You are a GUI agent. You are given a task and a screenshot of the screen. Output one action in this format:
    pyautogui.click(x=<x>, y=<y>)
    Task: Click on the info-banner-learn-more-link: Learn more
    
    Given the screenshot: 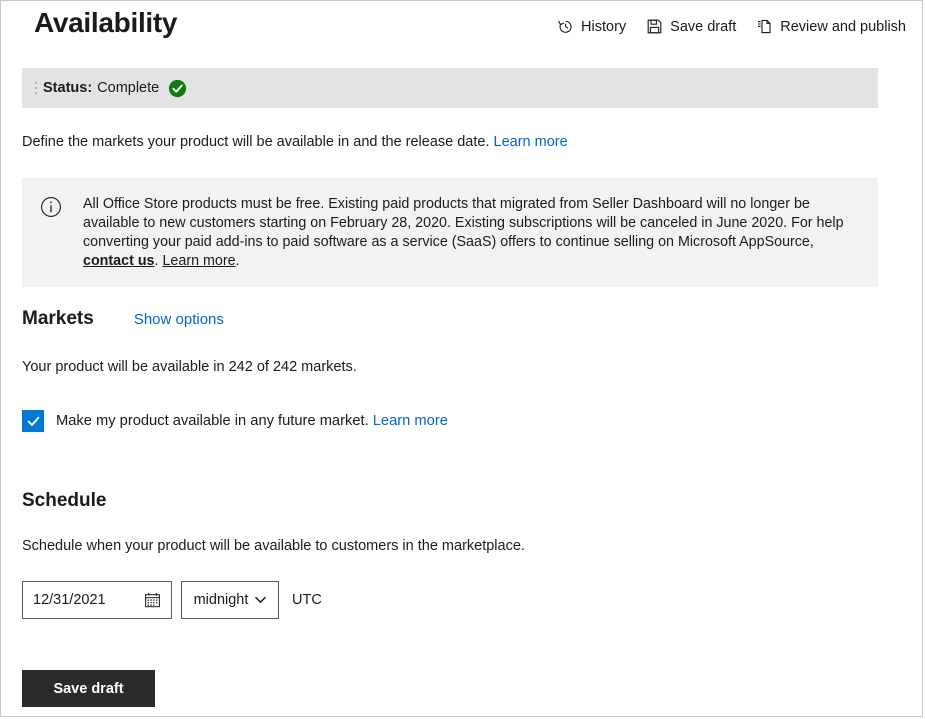 What is the action you would take?
    pyautogui.click(x=198, y=261)
    